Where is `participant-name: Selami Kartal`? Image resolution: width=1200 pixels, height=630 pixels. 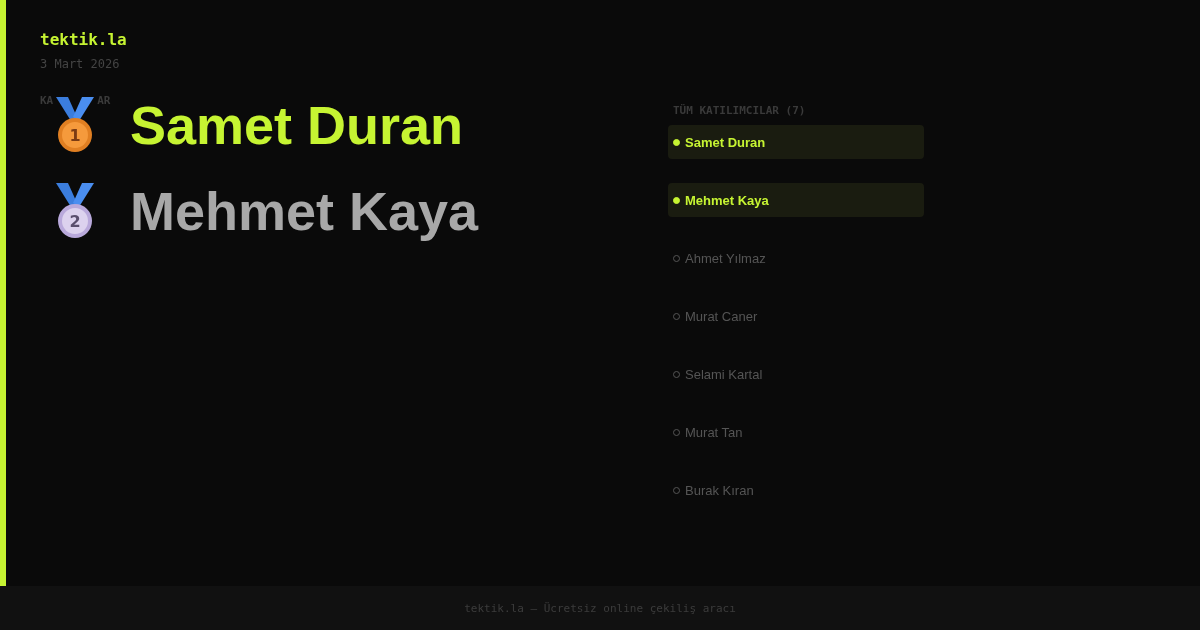 participant-name: Selami Kartal is located at coordinates (724, 374).